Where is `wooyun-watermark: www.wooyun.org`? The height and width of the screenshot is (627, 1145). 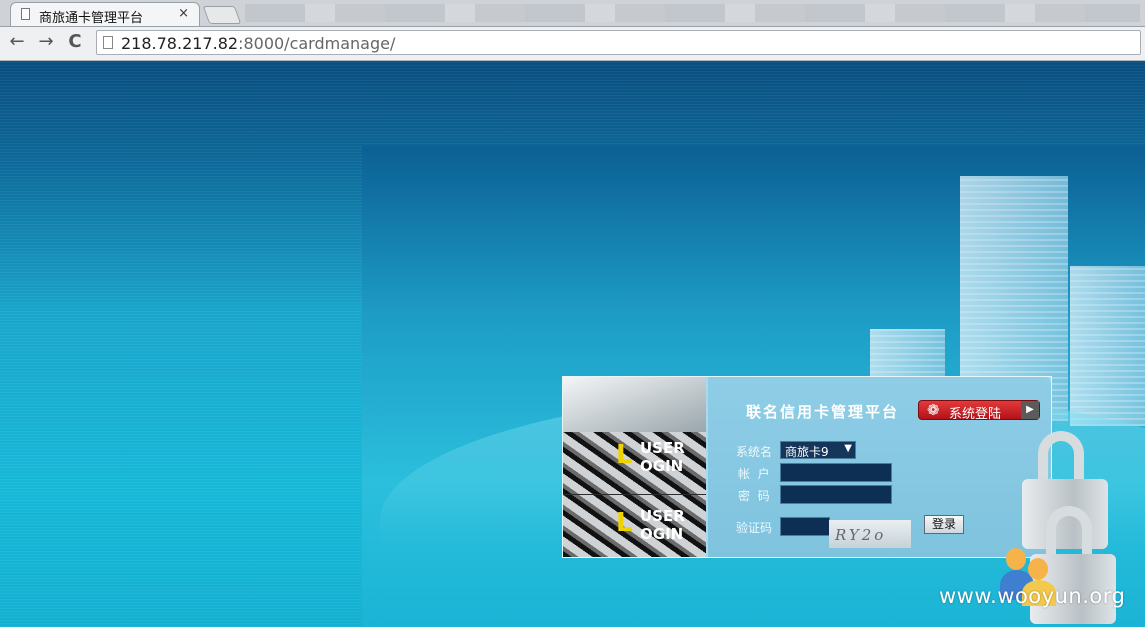
wooyun-watermark: www.wooyun.org is located at coordinates (1032, 596).